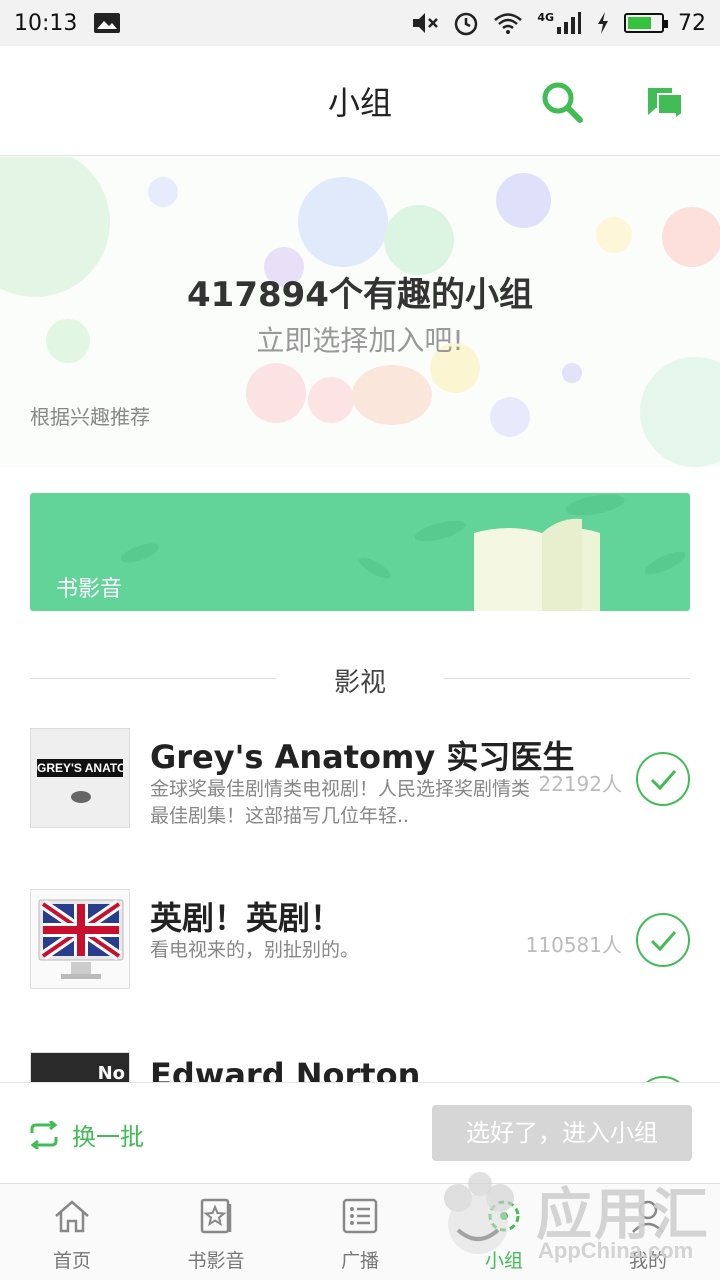 This screenshot has width=720, height=1280. I want to click on group-description: 金球奖最佳剧情类电视剧！人民选择奖剧情类最佳剧集！这部描写几位年轻.., so click(340, 802).